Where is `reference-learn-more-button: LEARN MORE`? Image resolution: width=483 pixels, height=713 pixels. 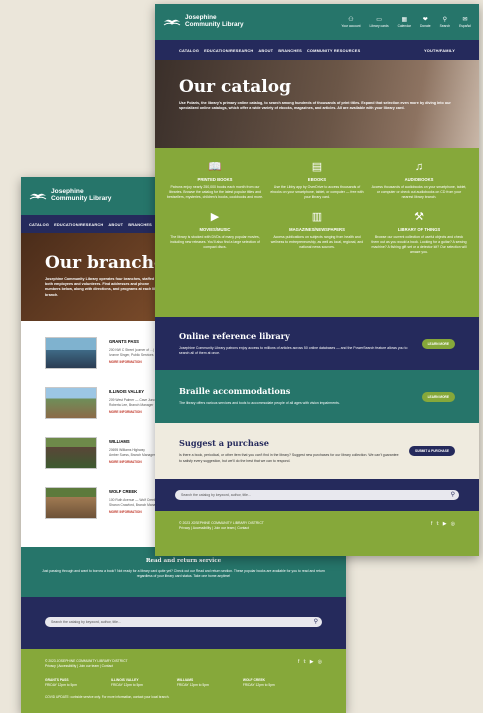
reference-learn-more-button: LEARN MORE is located at coordinates (438, 343).